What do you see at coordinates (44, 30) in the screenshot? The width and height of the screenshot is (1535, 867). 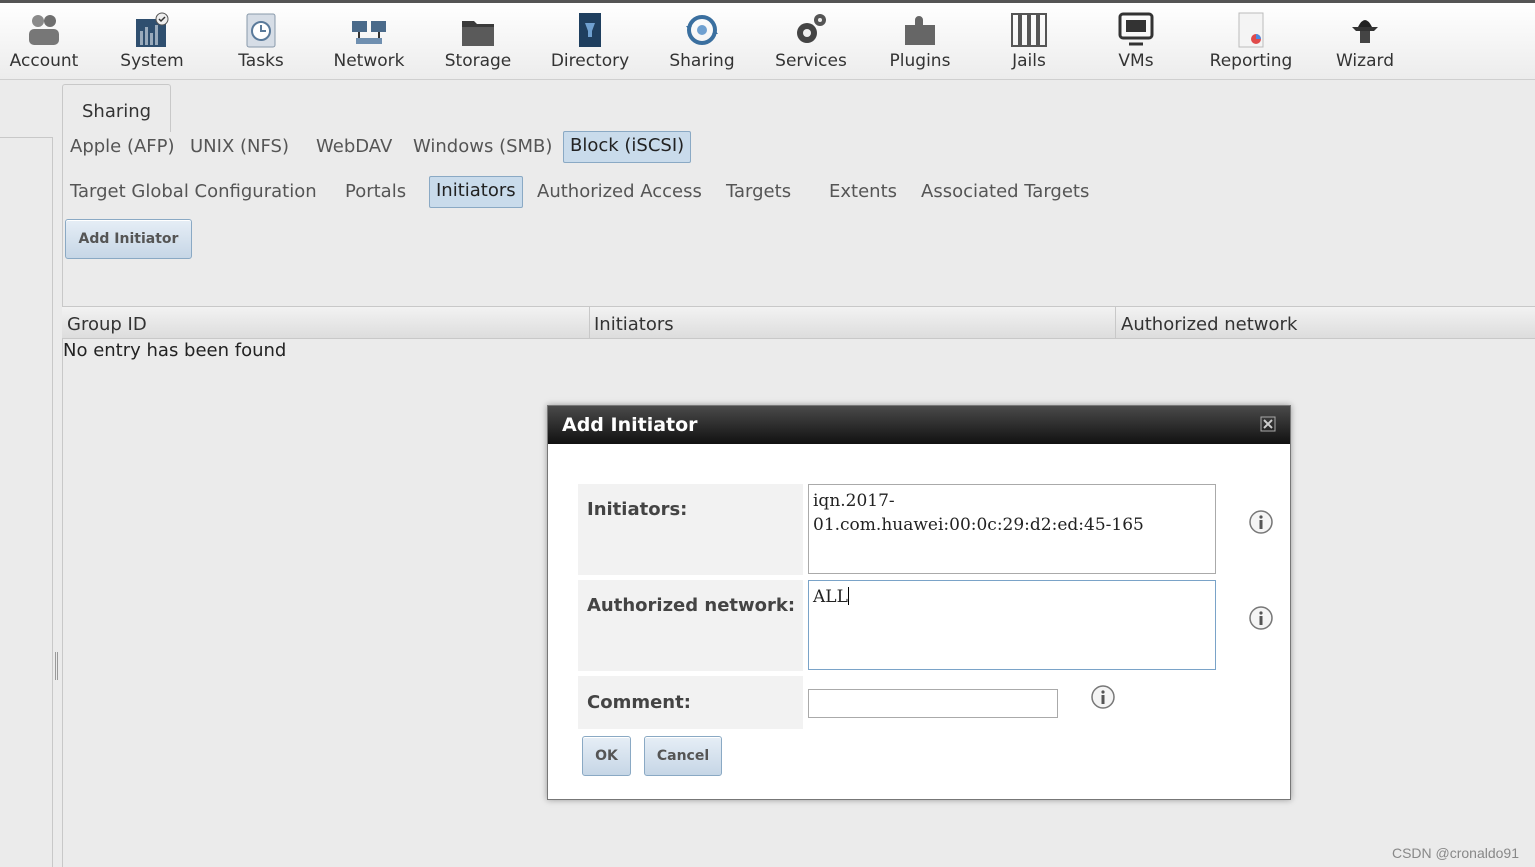 I see `account-icon` at bounding box center [44, 30].